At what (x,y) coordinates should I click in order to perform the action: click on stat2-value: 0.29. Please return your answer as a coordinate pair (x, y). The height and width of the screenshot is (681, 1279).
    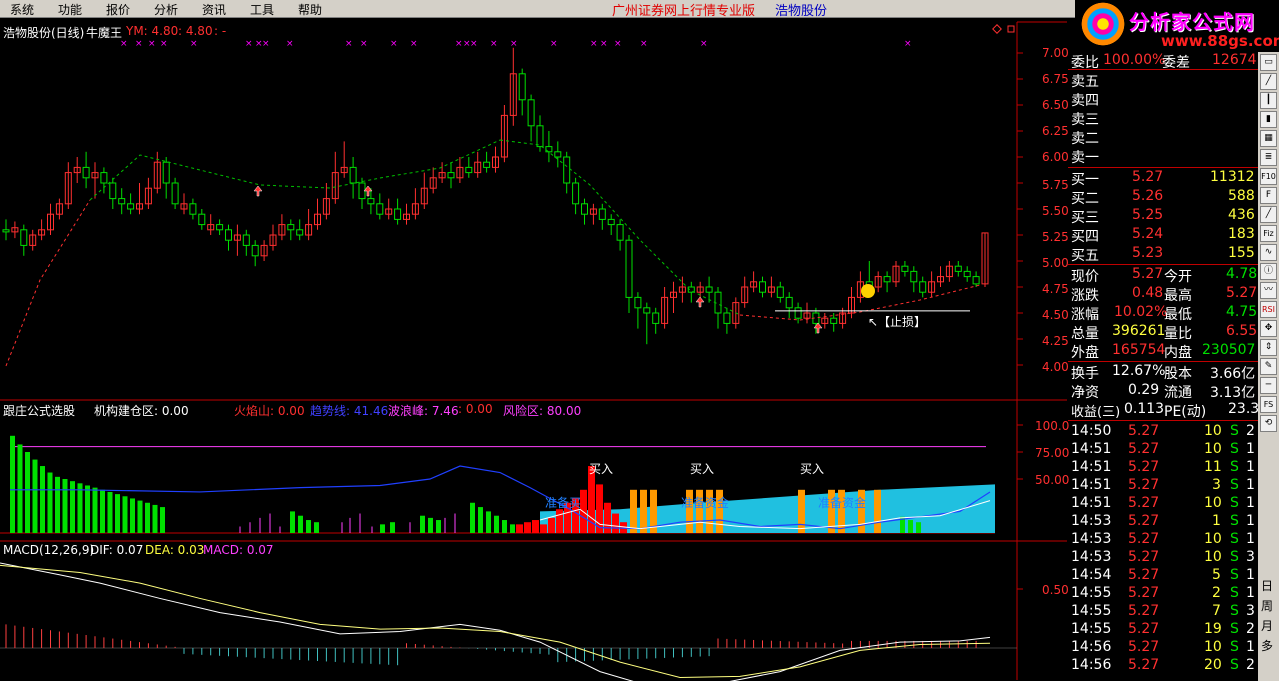
    Looking at the image, I should click on (1144, 390).